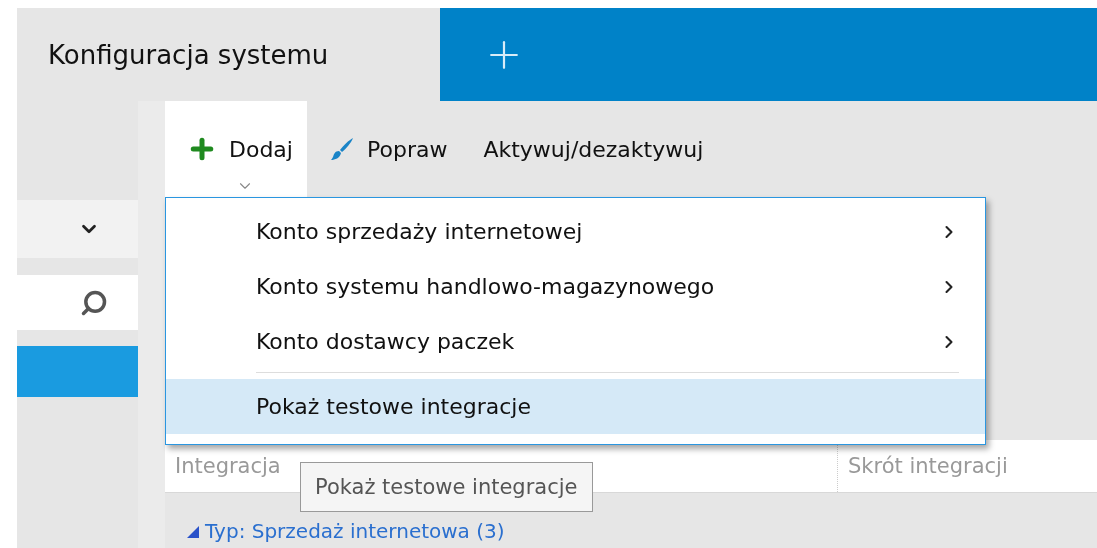 This screenshot has width=1097, height=548. Describe the element at coordinates (385, 341) in the screenshot. I see `menu-item-label: Konto dostawcy paczek` at that location.